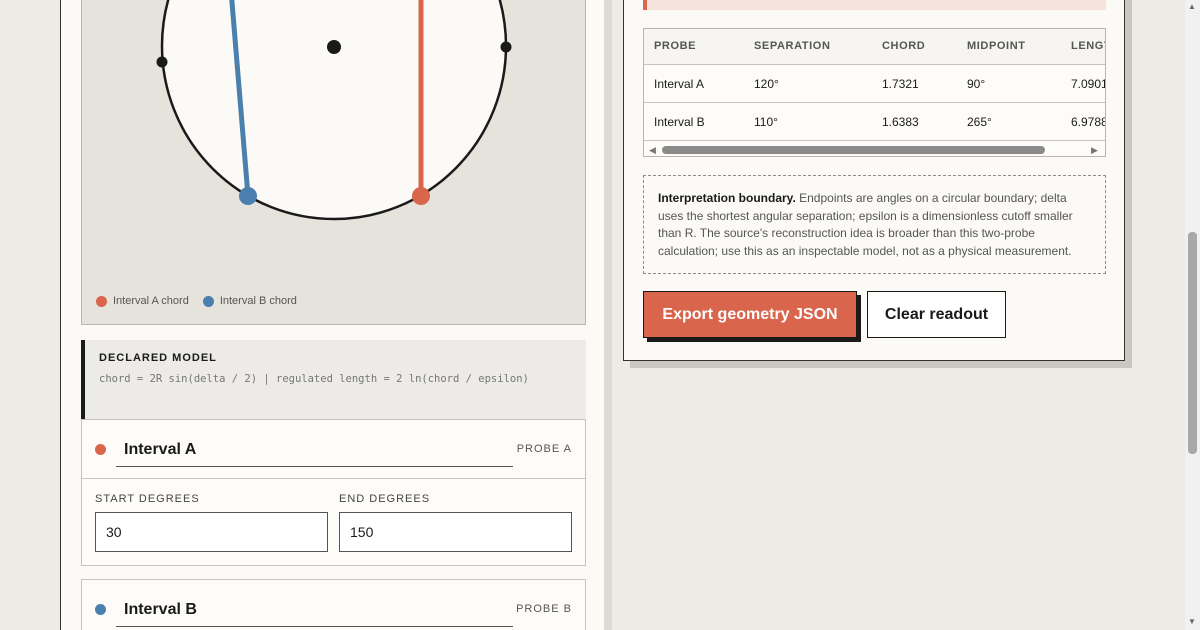  Describe the element at coordinates (333, 522) in the screenshot. I see `interval-a-fields: START DEGREES 30 END DEGREES 150` at that location.